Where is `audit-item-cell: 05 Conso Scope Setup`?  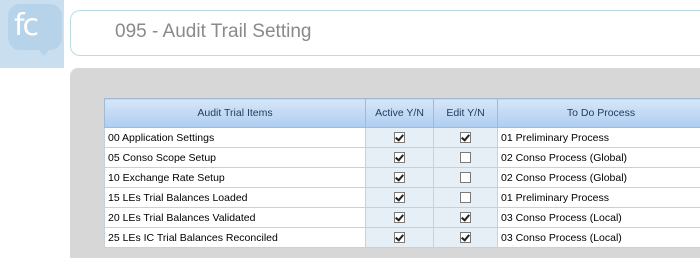
audit-item-cell: 05 Conso Scope Setup is located at coordinates (235, 158).